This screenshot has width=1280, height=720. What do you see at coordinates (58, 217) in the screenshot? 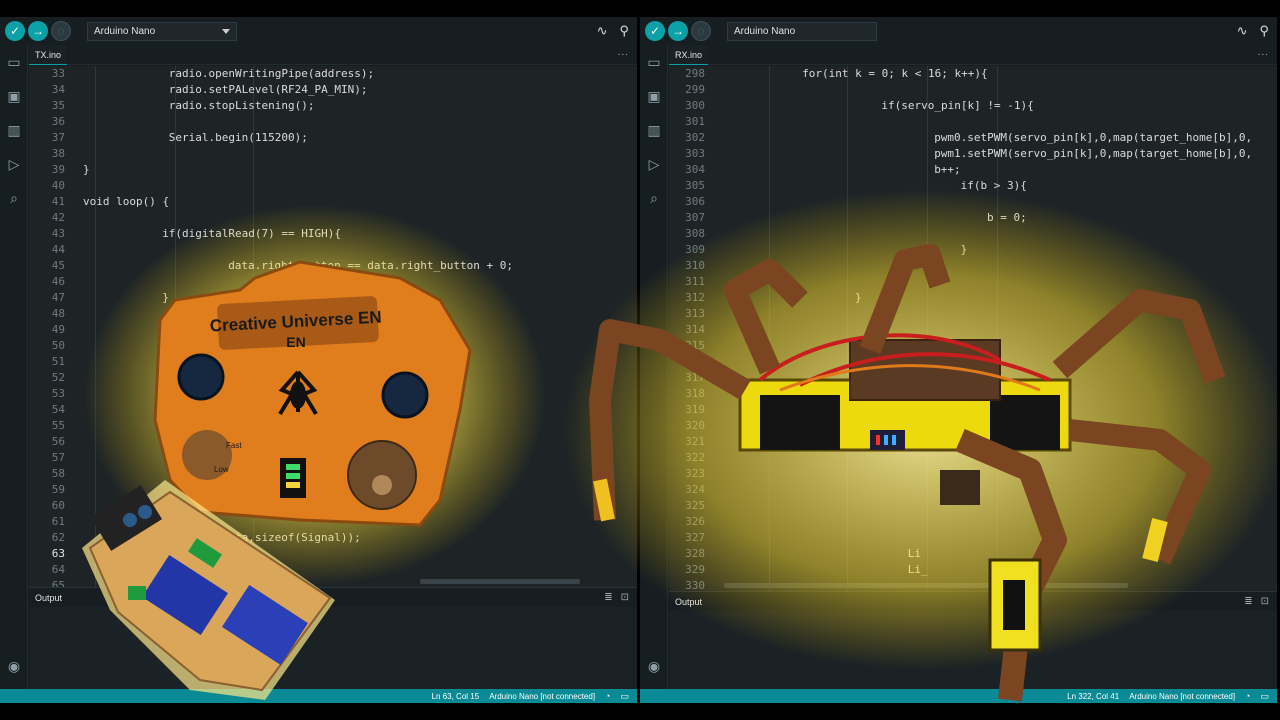
I see `line-number: 42` at bounding box center [58, 217].